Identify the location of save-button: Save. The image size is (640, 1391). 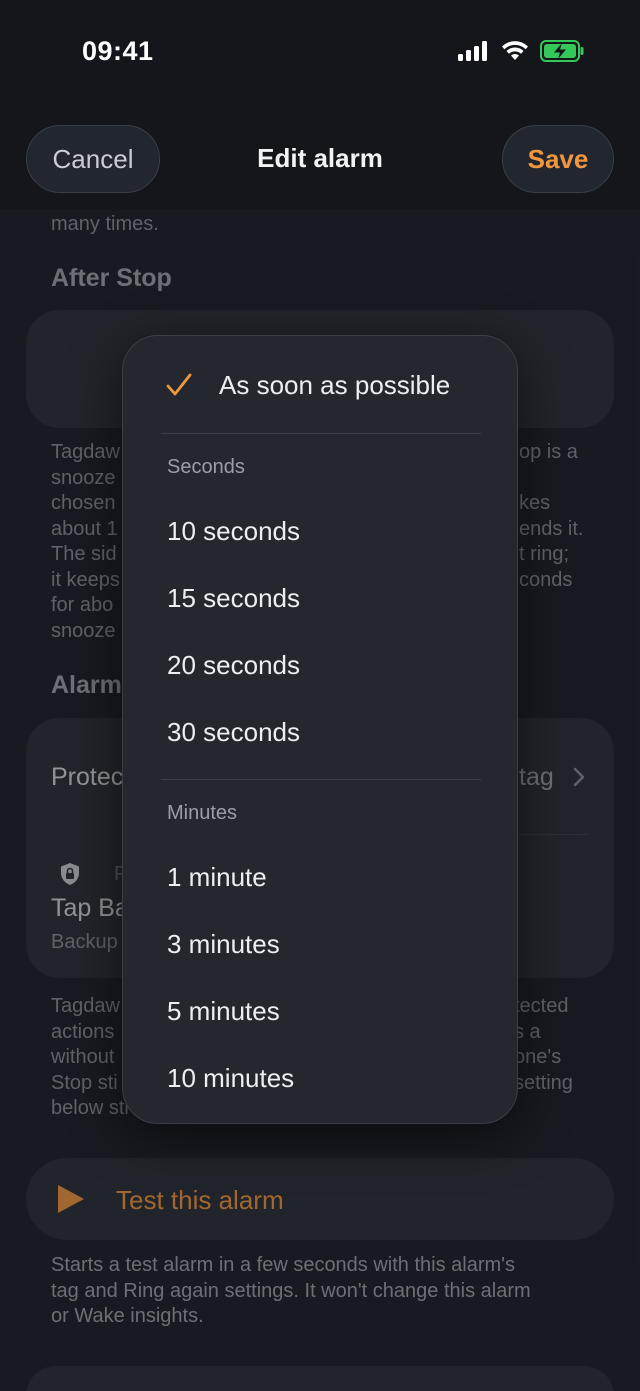
(558, 159).